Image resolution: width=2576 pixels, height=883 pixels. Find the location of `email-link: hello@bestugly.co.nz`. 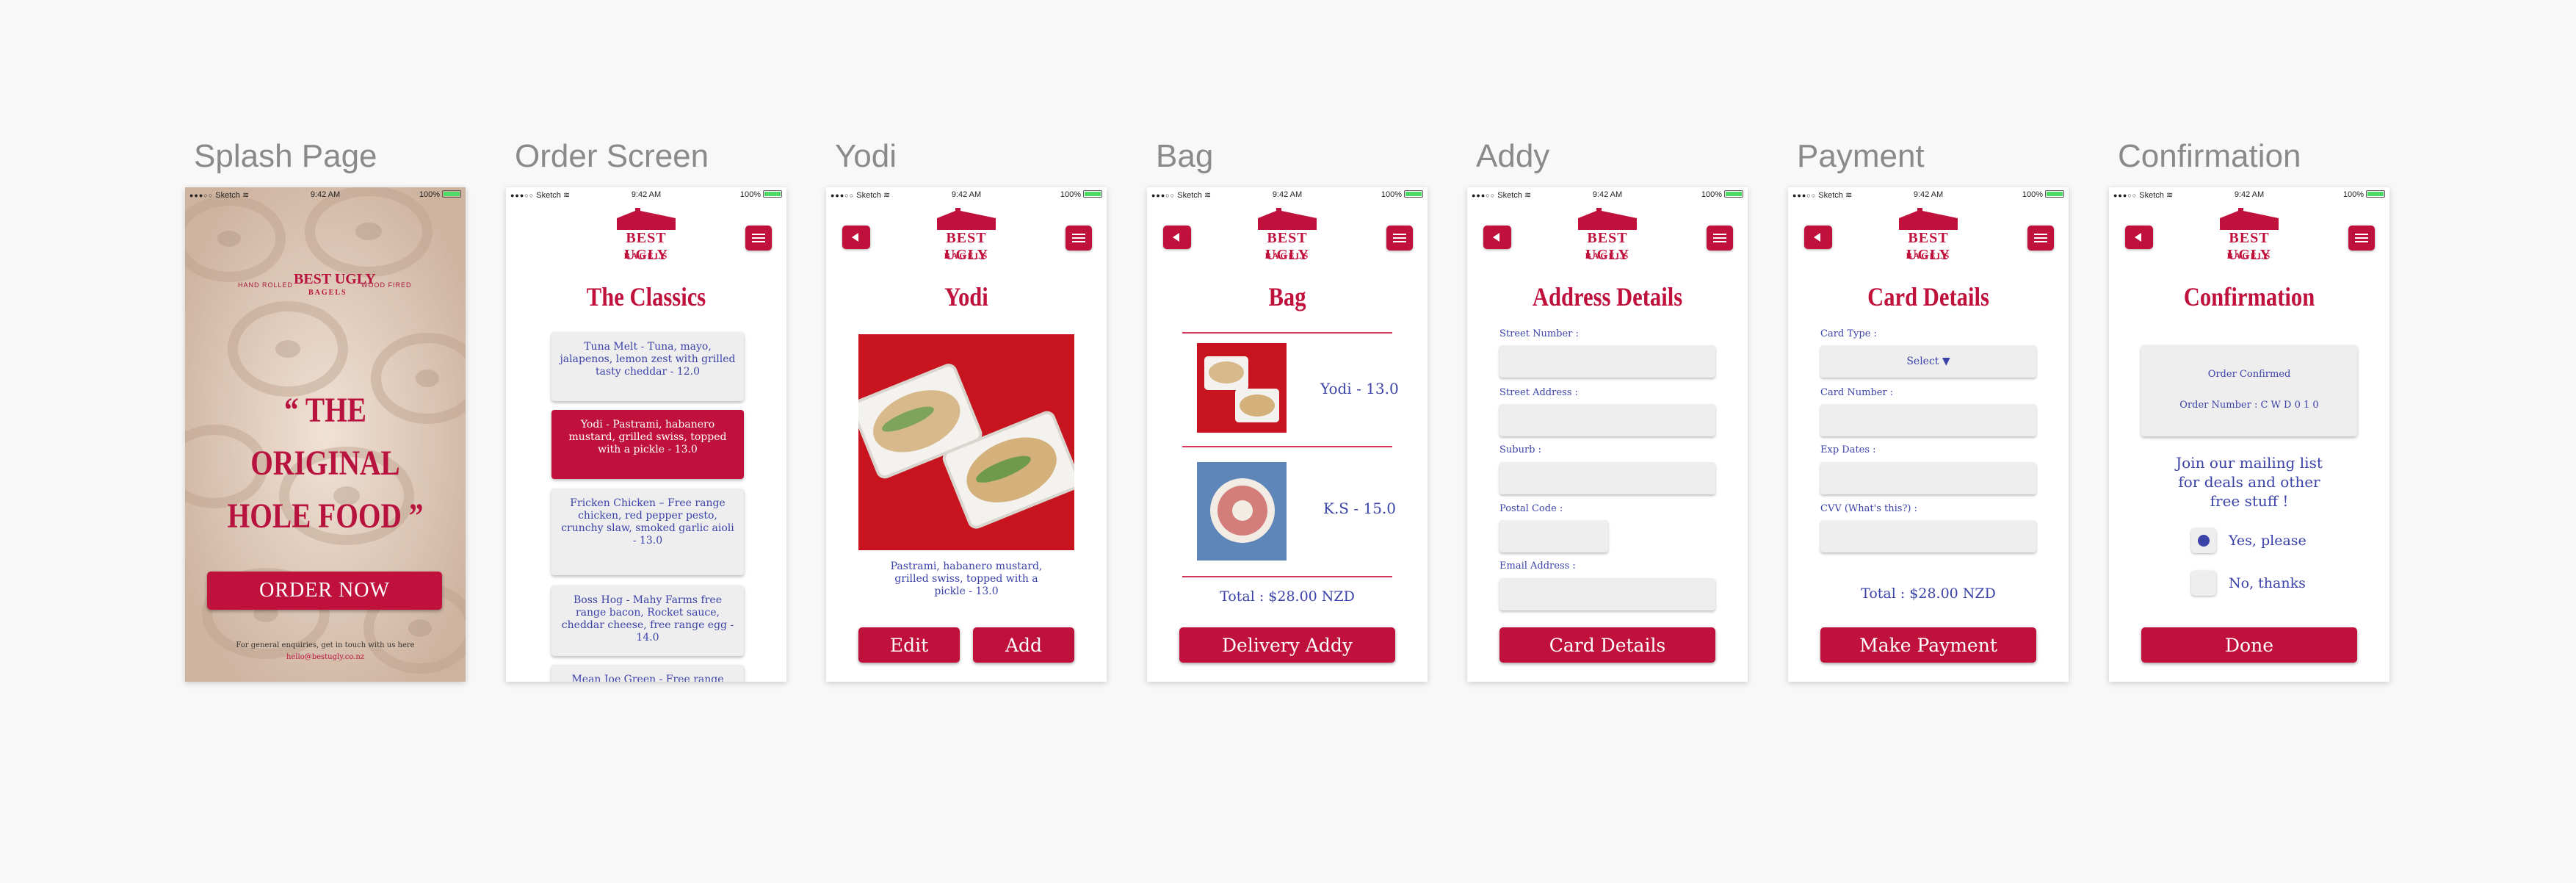

email-link: hello@bestugly.co.nz is located at coordinates (325, 657).